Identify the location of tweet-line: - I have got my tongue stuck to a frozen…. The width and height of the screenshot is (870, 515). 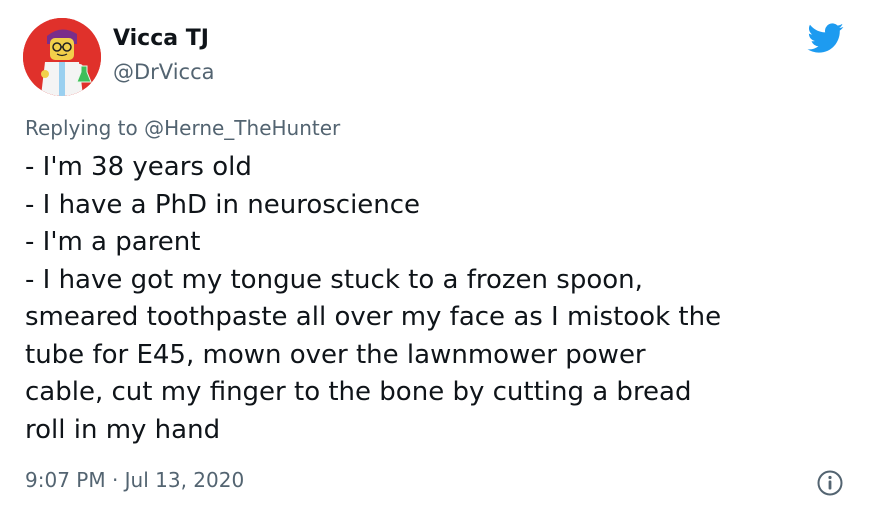
(334, 279).